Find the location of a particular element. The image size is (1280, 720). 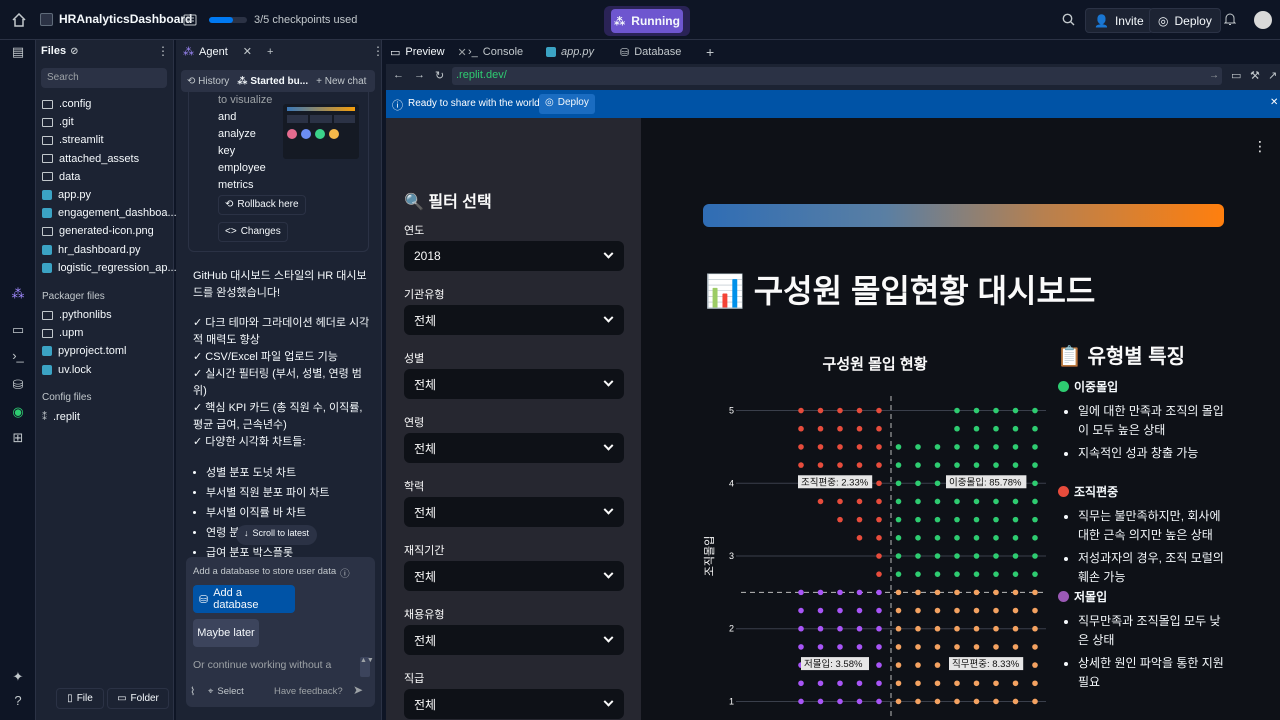

filter-select: 2018 is located at coordinates (514, 256).